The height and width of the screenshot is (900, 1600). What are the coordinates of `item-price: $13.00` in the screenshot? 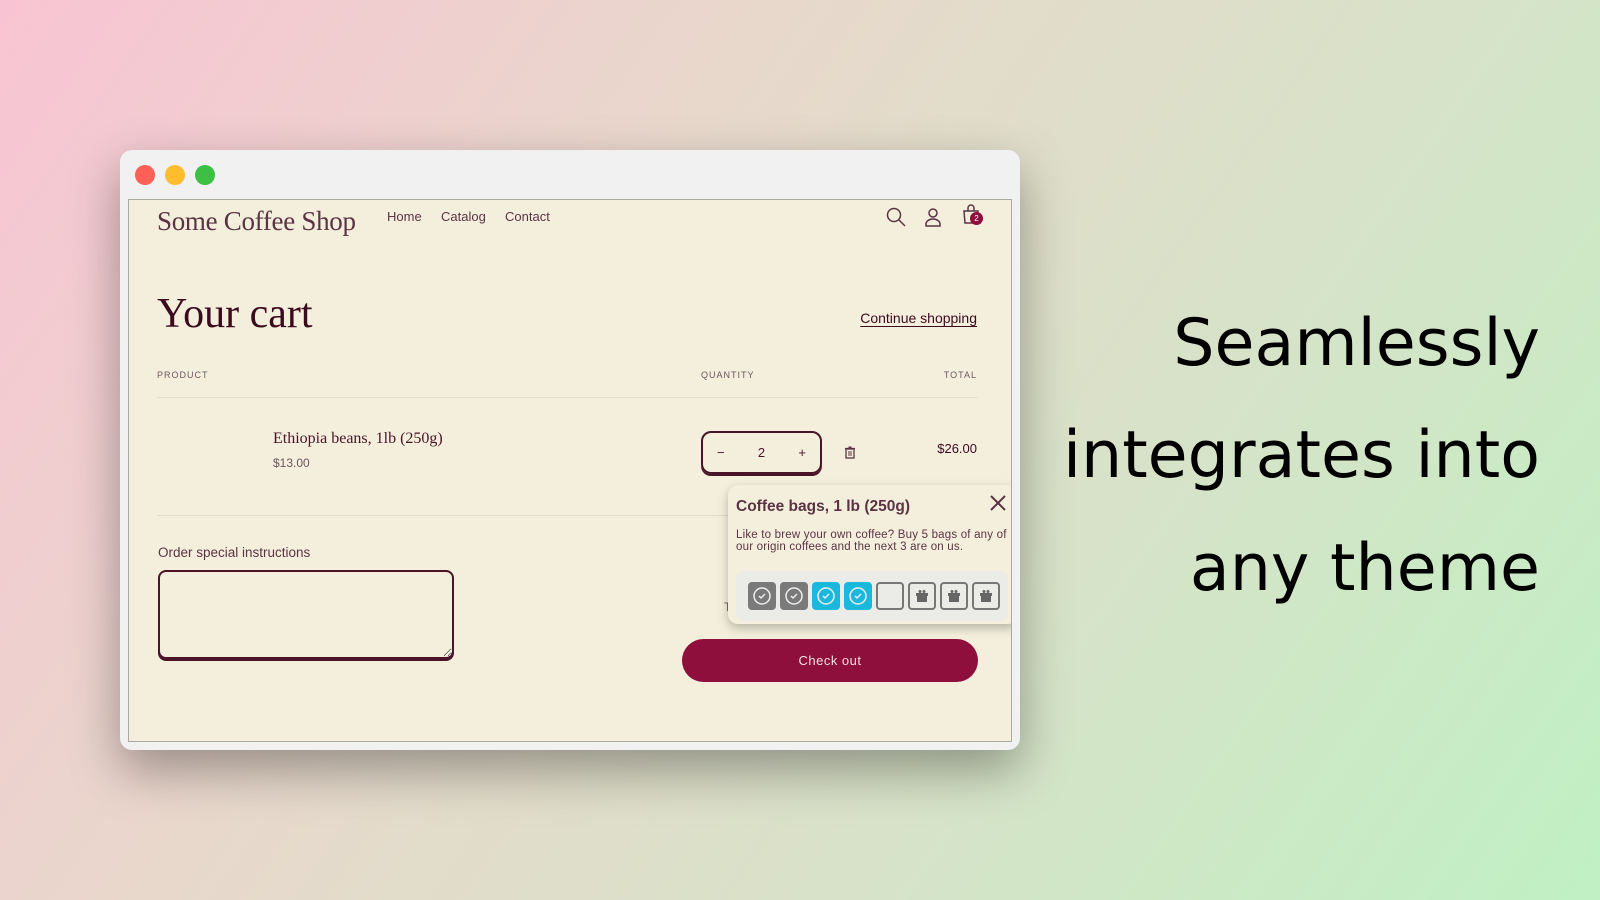 It's located at (291, 463).